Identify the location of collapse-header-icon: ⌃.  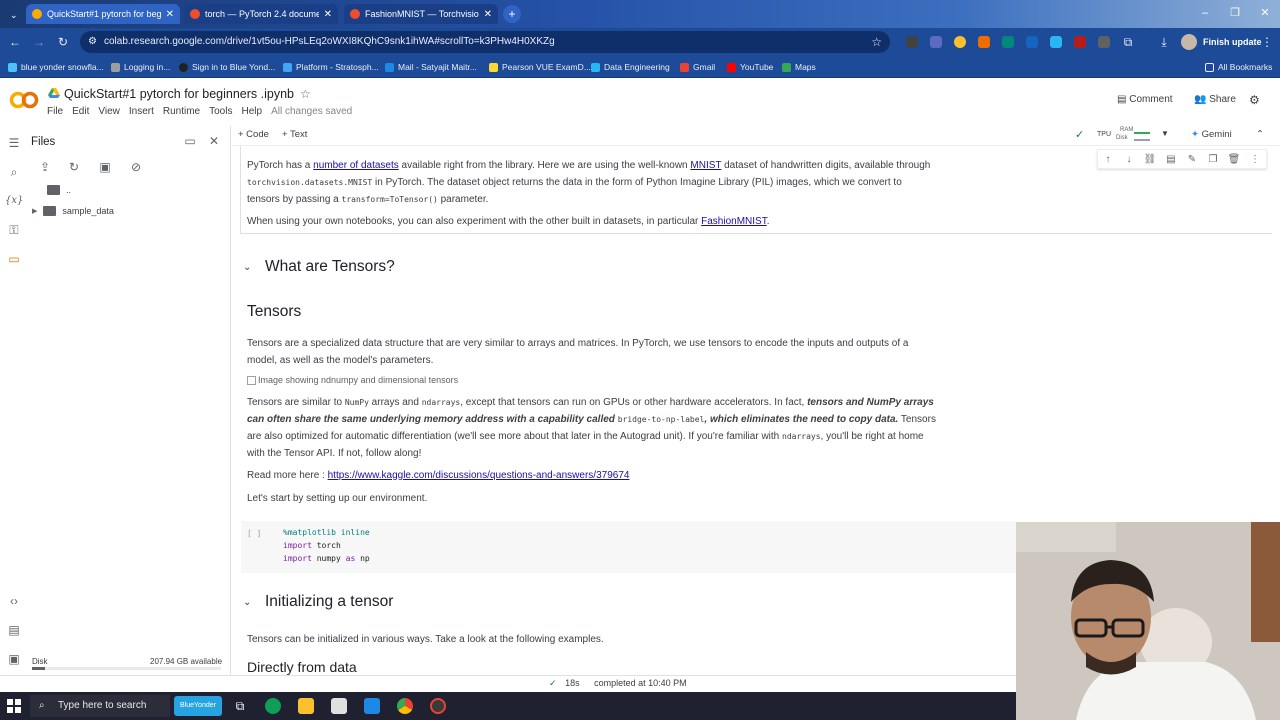
(1260, 134).